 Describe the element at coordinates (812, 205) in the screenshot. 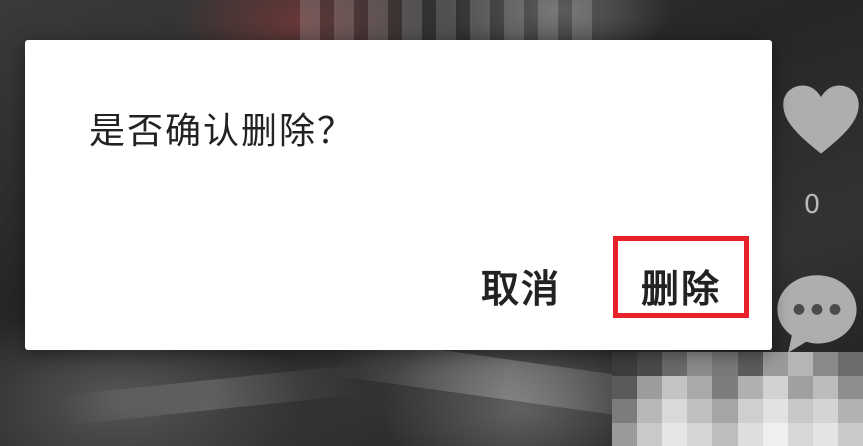

I see `like-count: 0` at that location.